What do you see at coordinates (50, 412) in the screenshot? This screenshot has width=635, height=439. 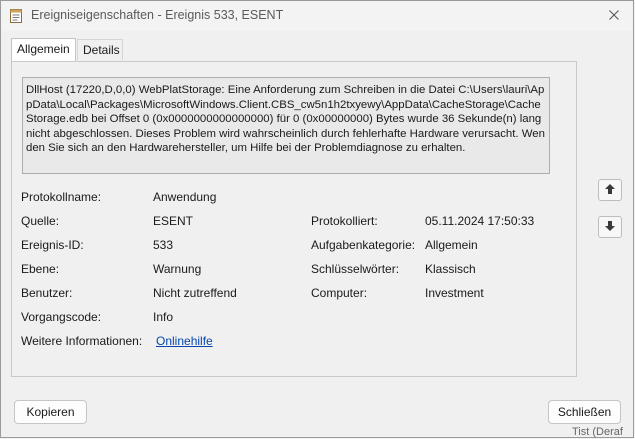 I see `copy-button: Kopieren` at bounding box center [50, 412].